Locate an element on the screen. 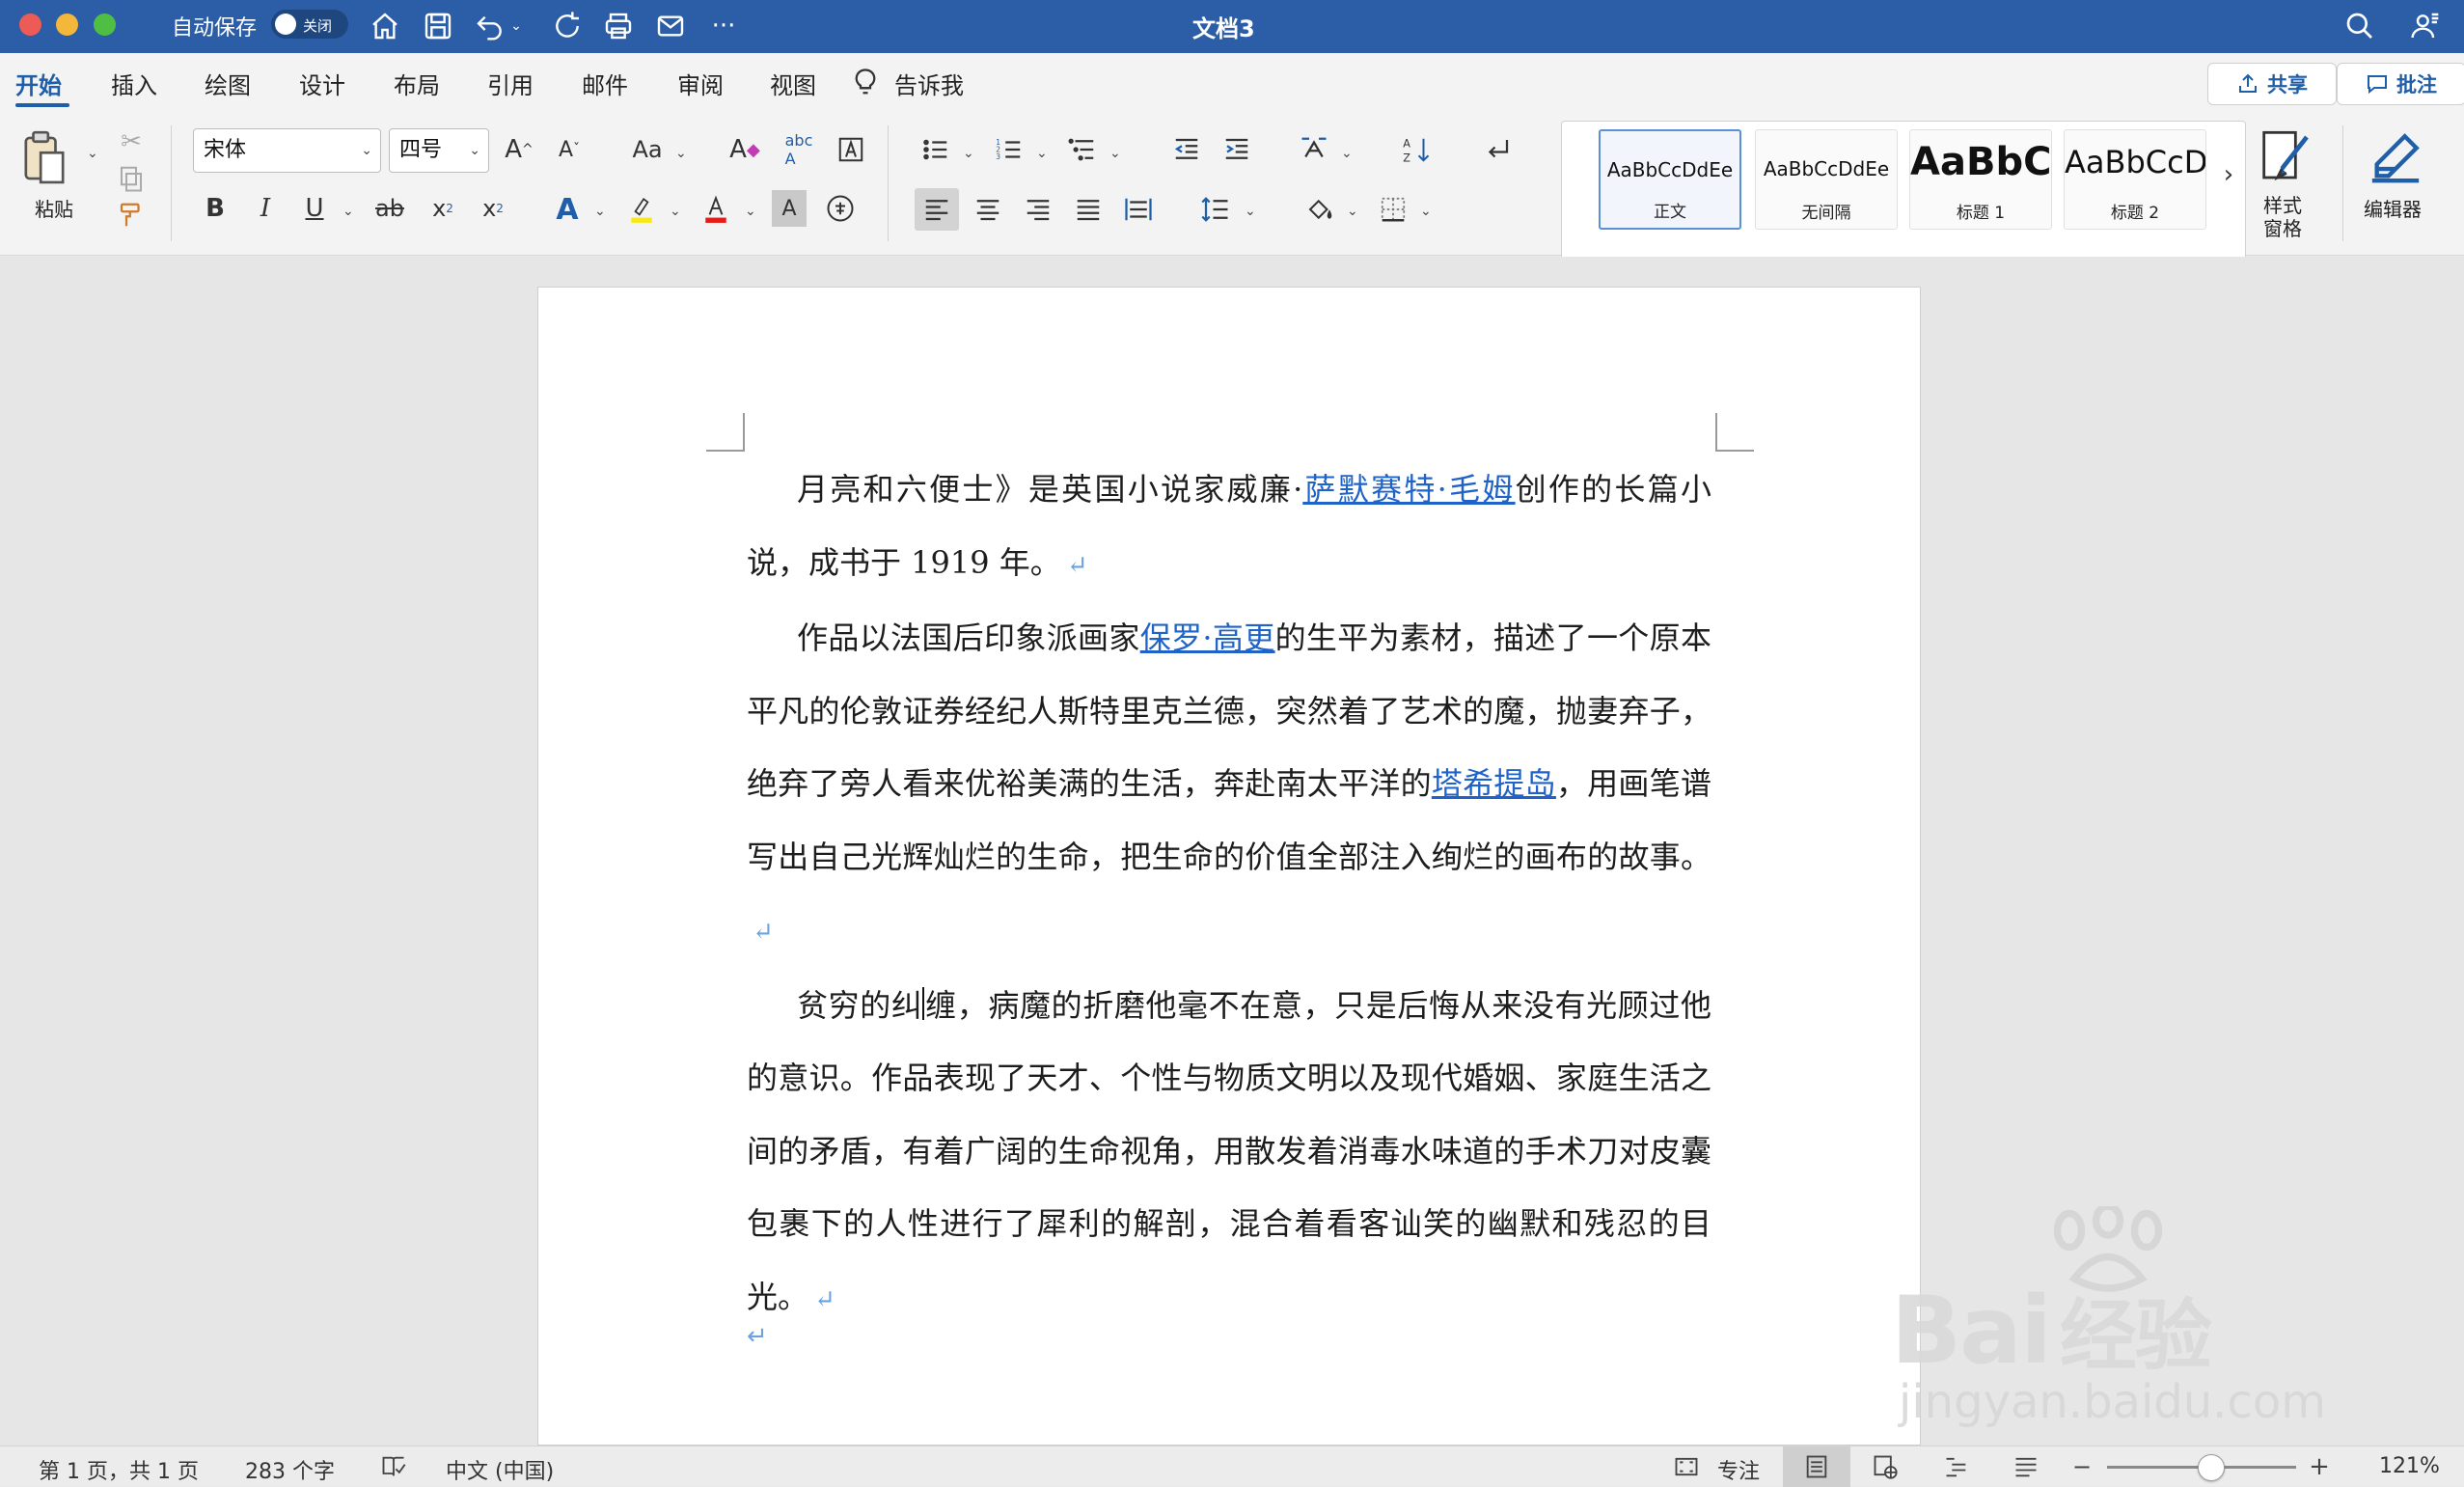  style-heading-1: AaBbC 标题 1 is located at coordinates (1980, 180).